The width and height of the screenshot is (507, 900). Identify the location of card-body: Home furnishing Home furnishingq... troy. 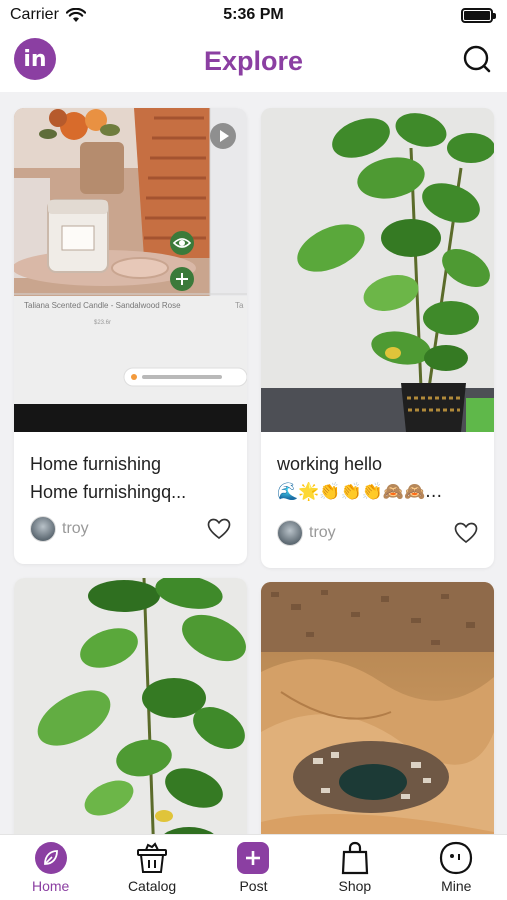
(130, 492).